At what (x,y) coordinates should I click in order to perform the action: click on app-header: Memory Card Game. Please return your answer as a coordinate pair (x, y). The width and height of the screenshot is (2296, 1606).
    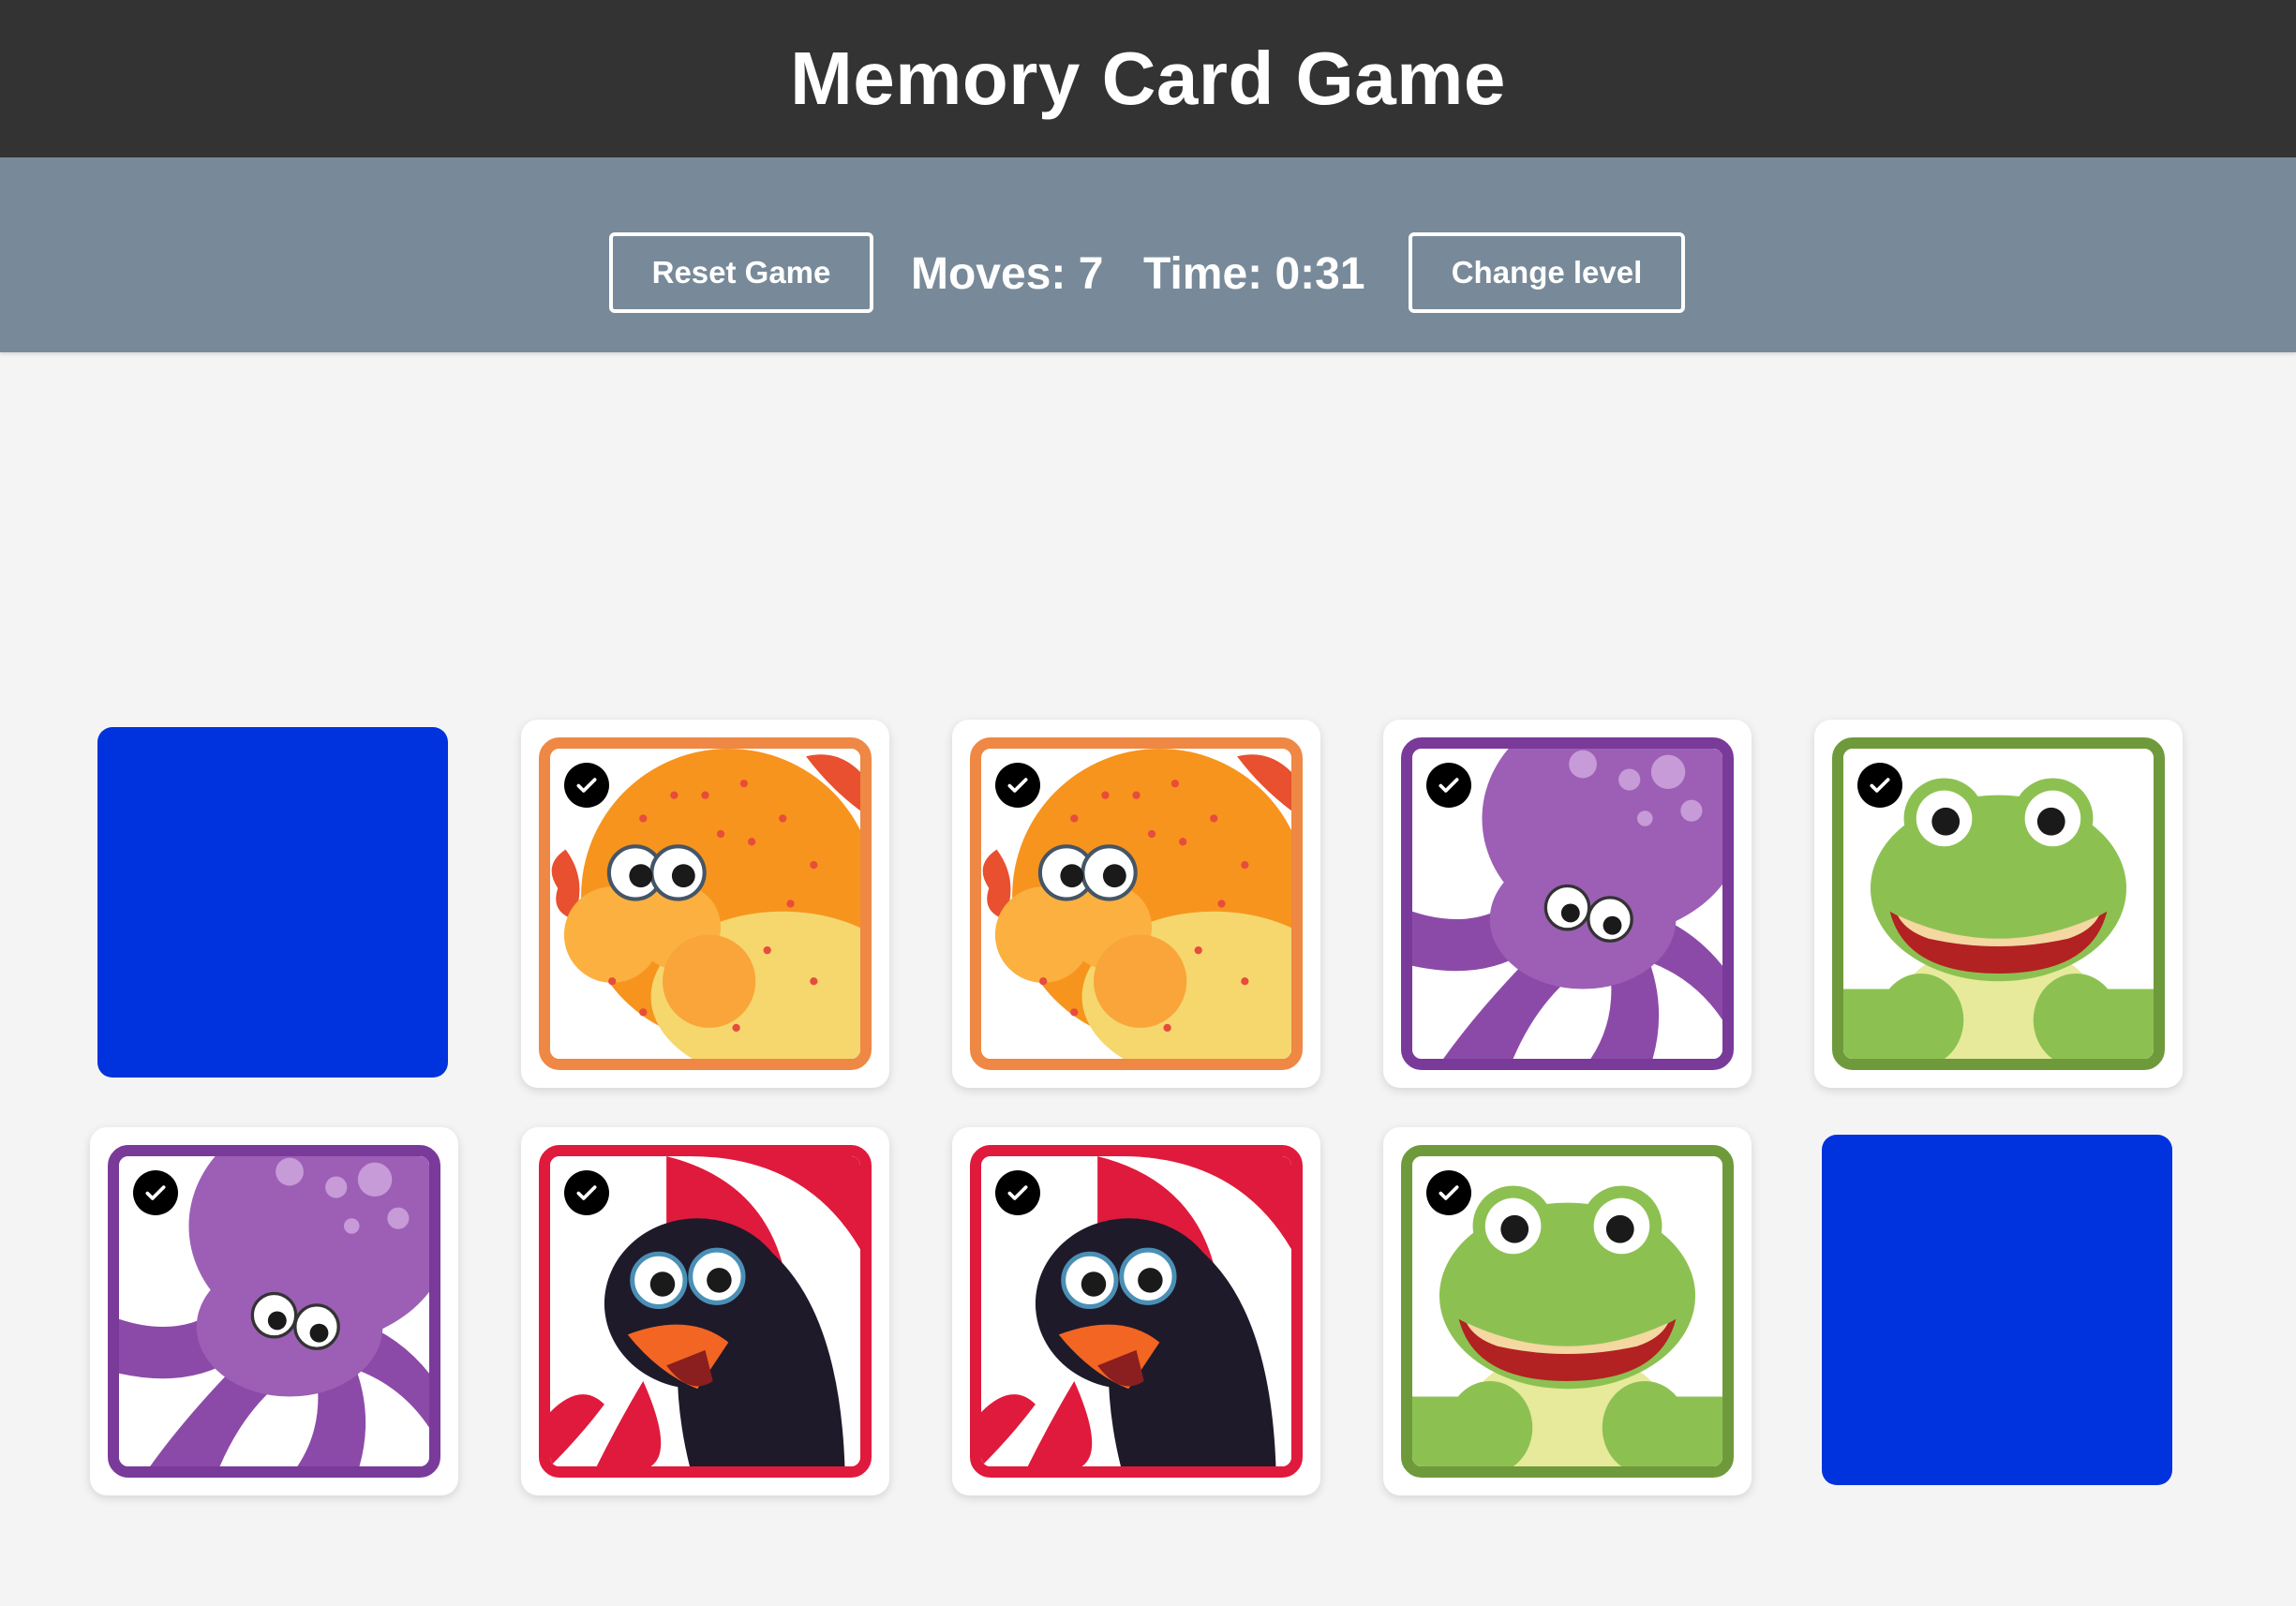
    Looking at the image, I should click on (1148, 78).